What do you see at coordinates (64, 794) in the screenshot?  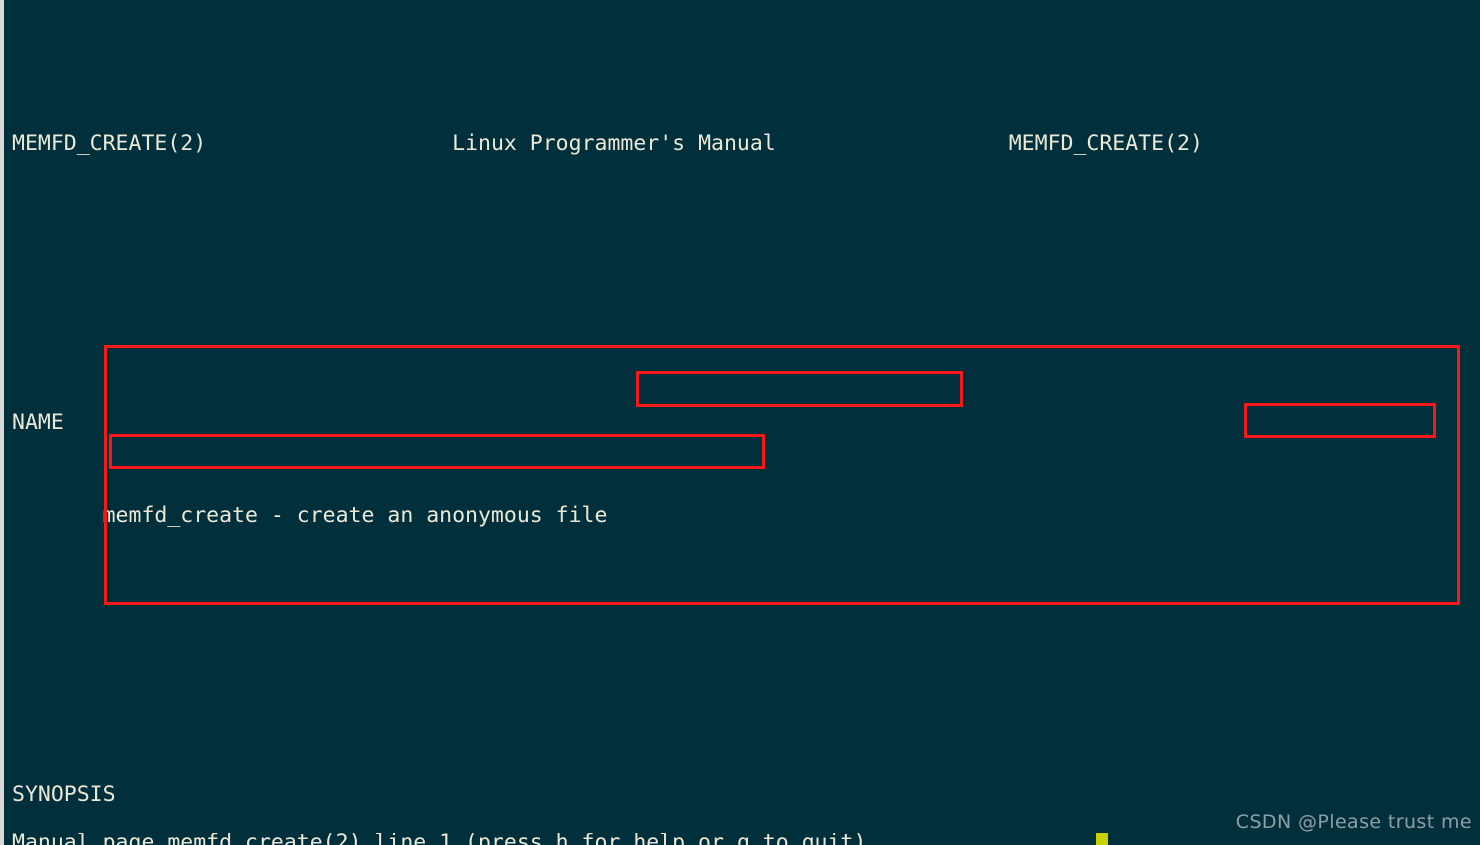 I see `section-heading-synopsis: SYNOPSIS` at bounding box center [64, 794].